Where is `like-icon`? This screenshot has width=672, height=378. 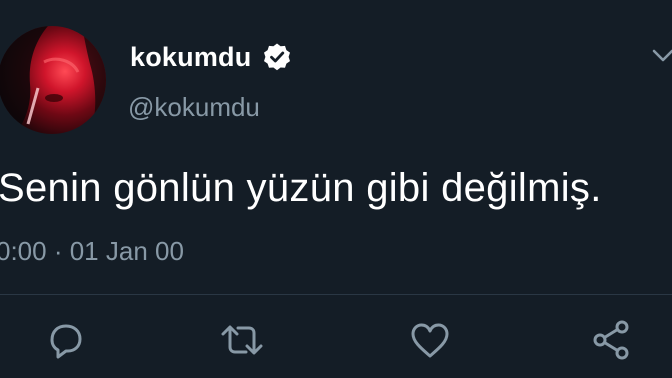
like-icon is located at coordinates (430, 340).